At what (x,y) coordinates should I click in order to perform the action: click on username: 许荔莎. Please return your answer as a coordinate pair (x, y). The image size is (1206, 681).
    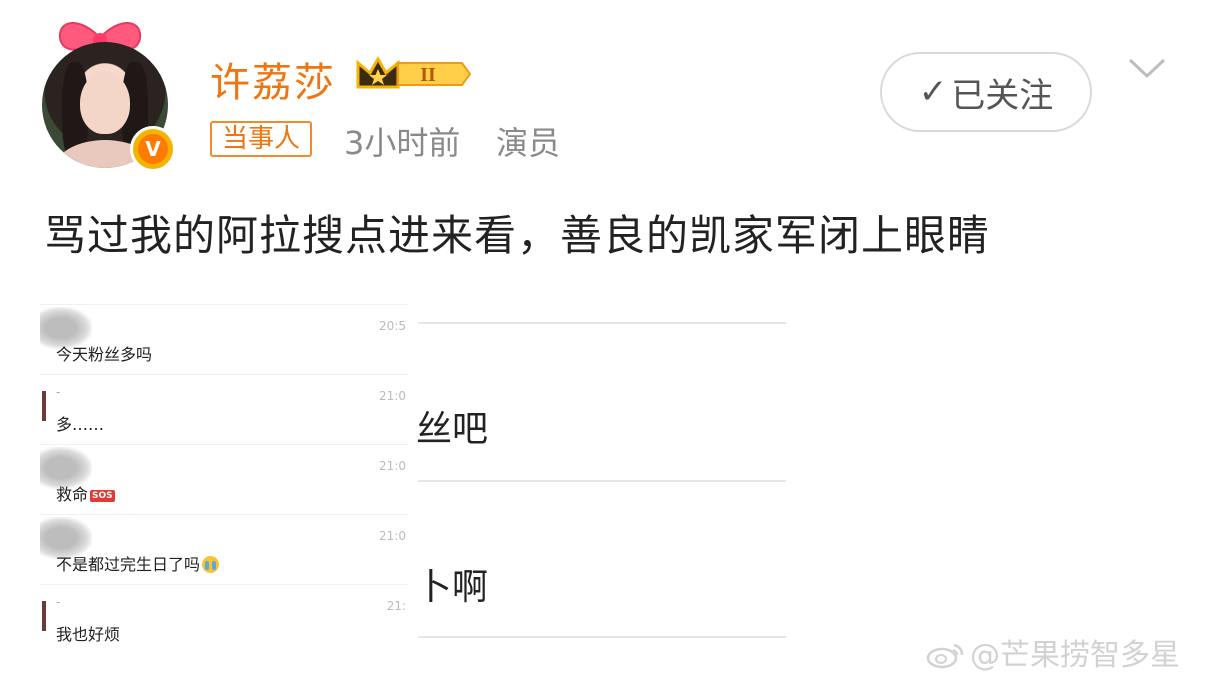
    Looking at the image, I should click on (273, 79).